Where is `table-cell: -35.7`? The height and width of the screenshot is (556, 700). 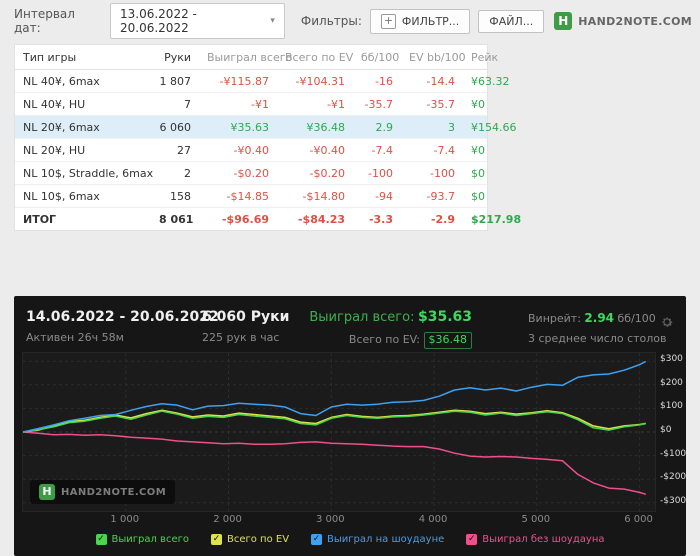
table-cell: -35.7 is located at coordinates (440, 104).